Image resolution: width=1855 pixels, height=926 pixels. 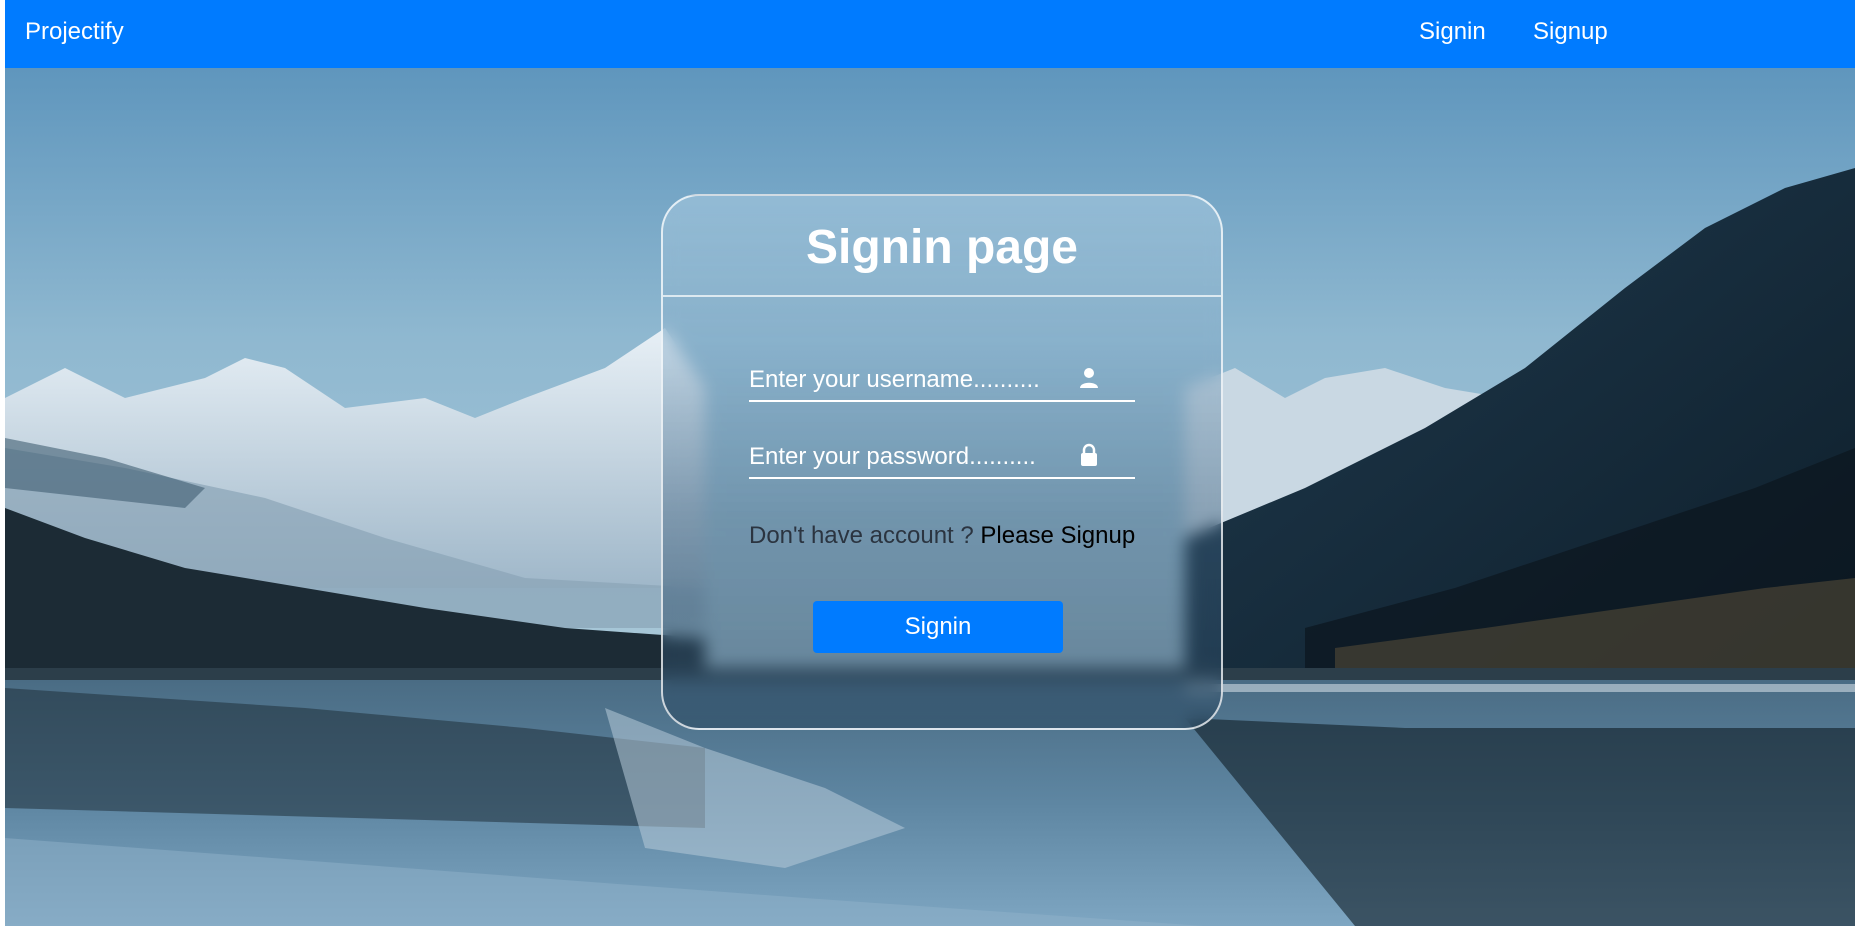 I want to click on username-field, so click(x=942, y=381).